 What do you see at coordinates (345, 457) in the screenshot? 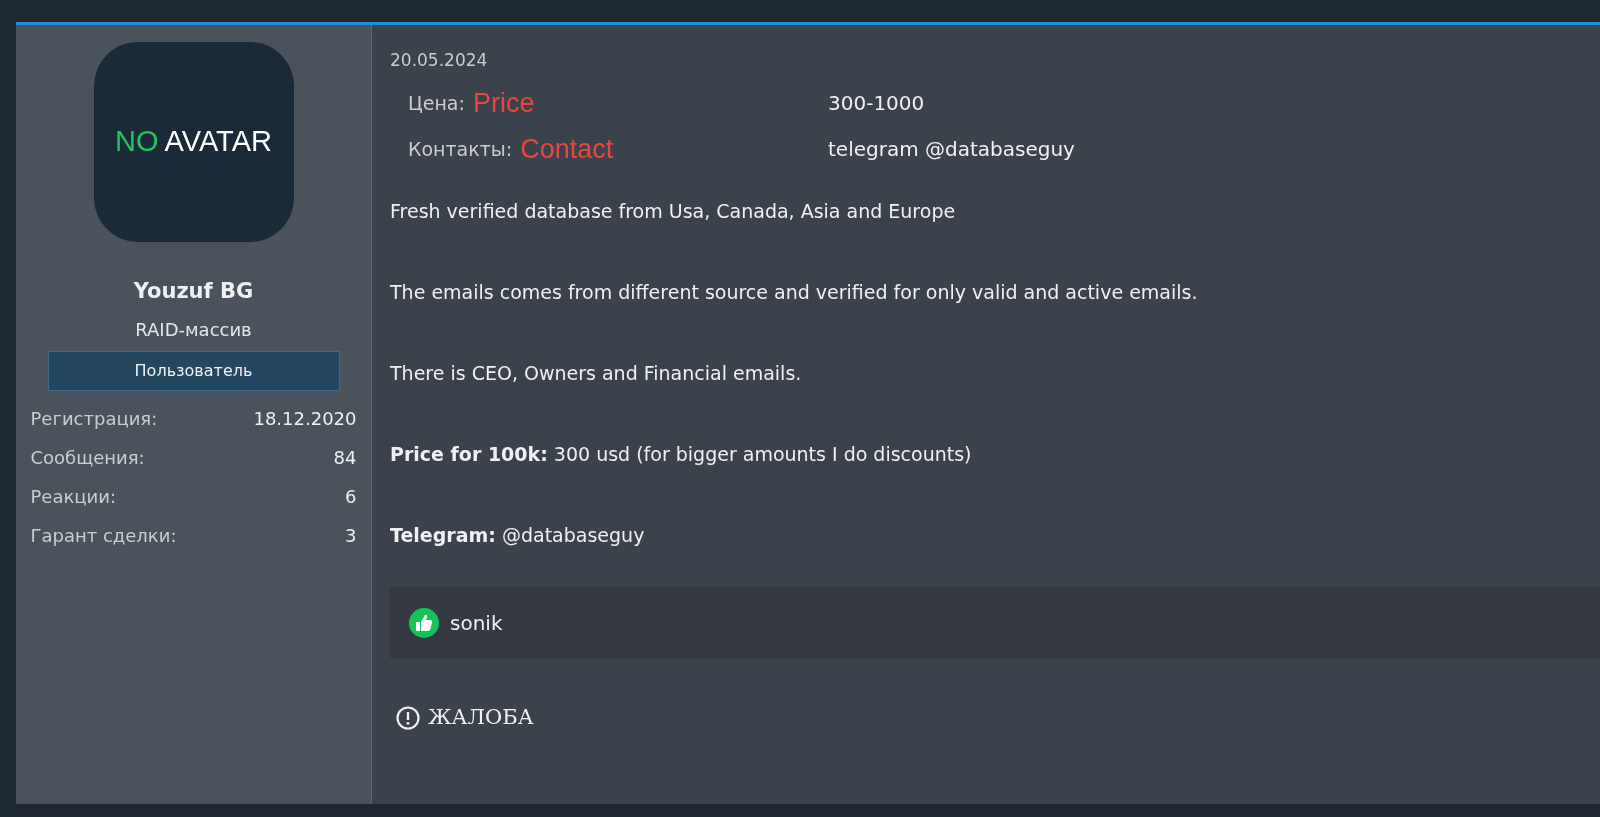
I see `stat-value: 84` at bounding box center [345, 457].